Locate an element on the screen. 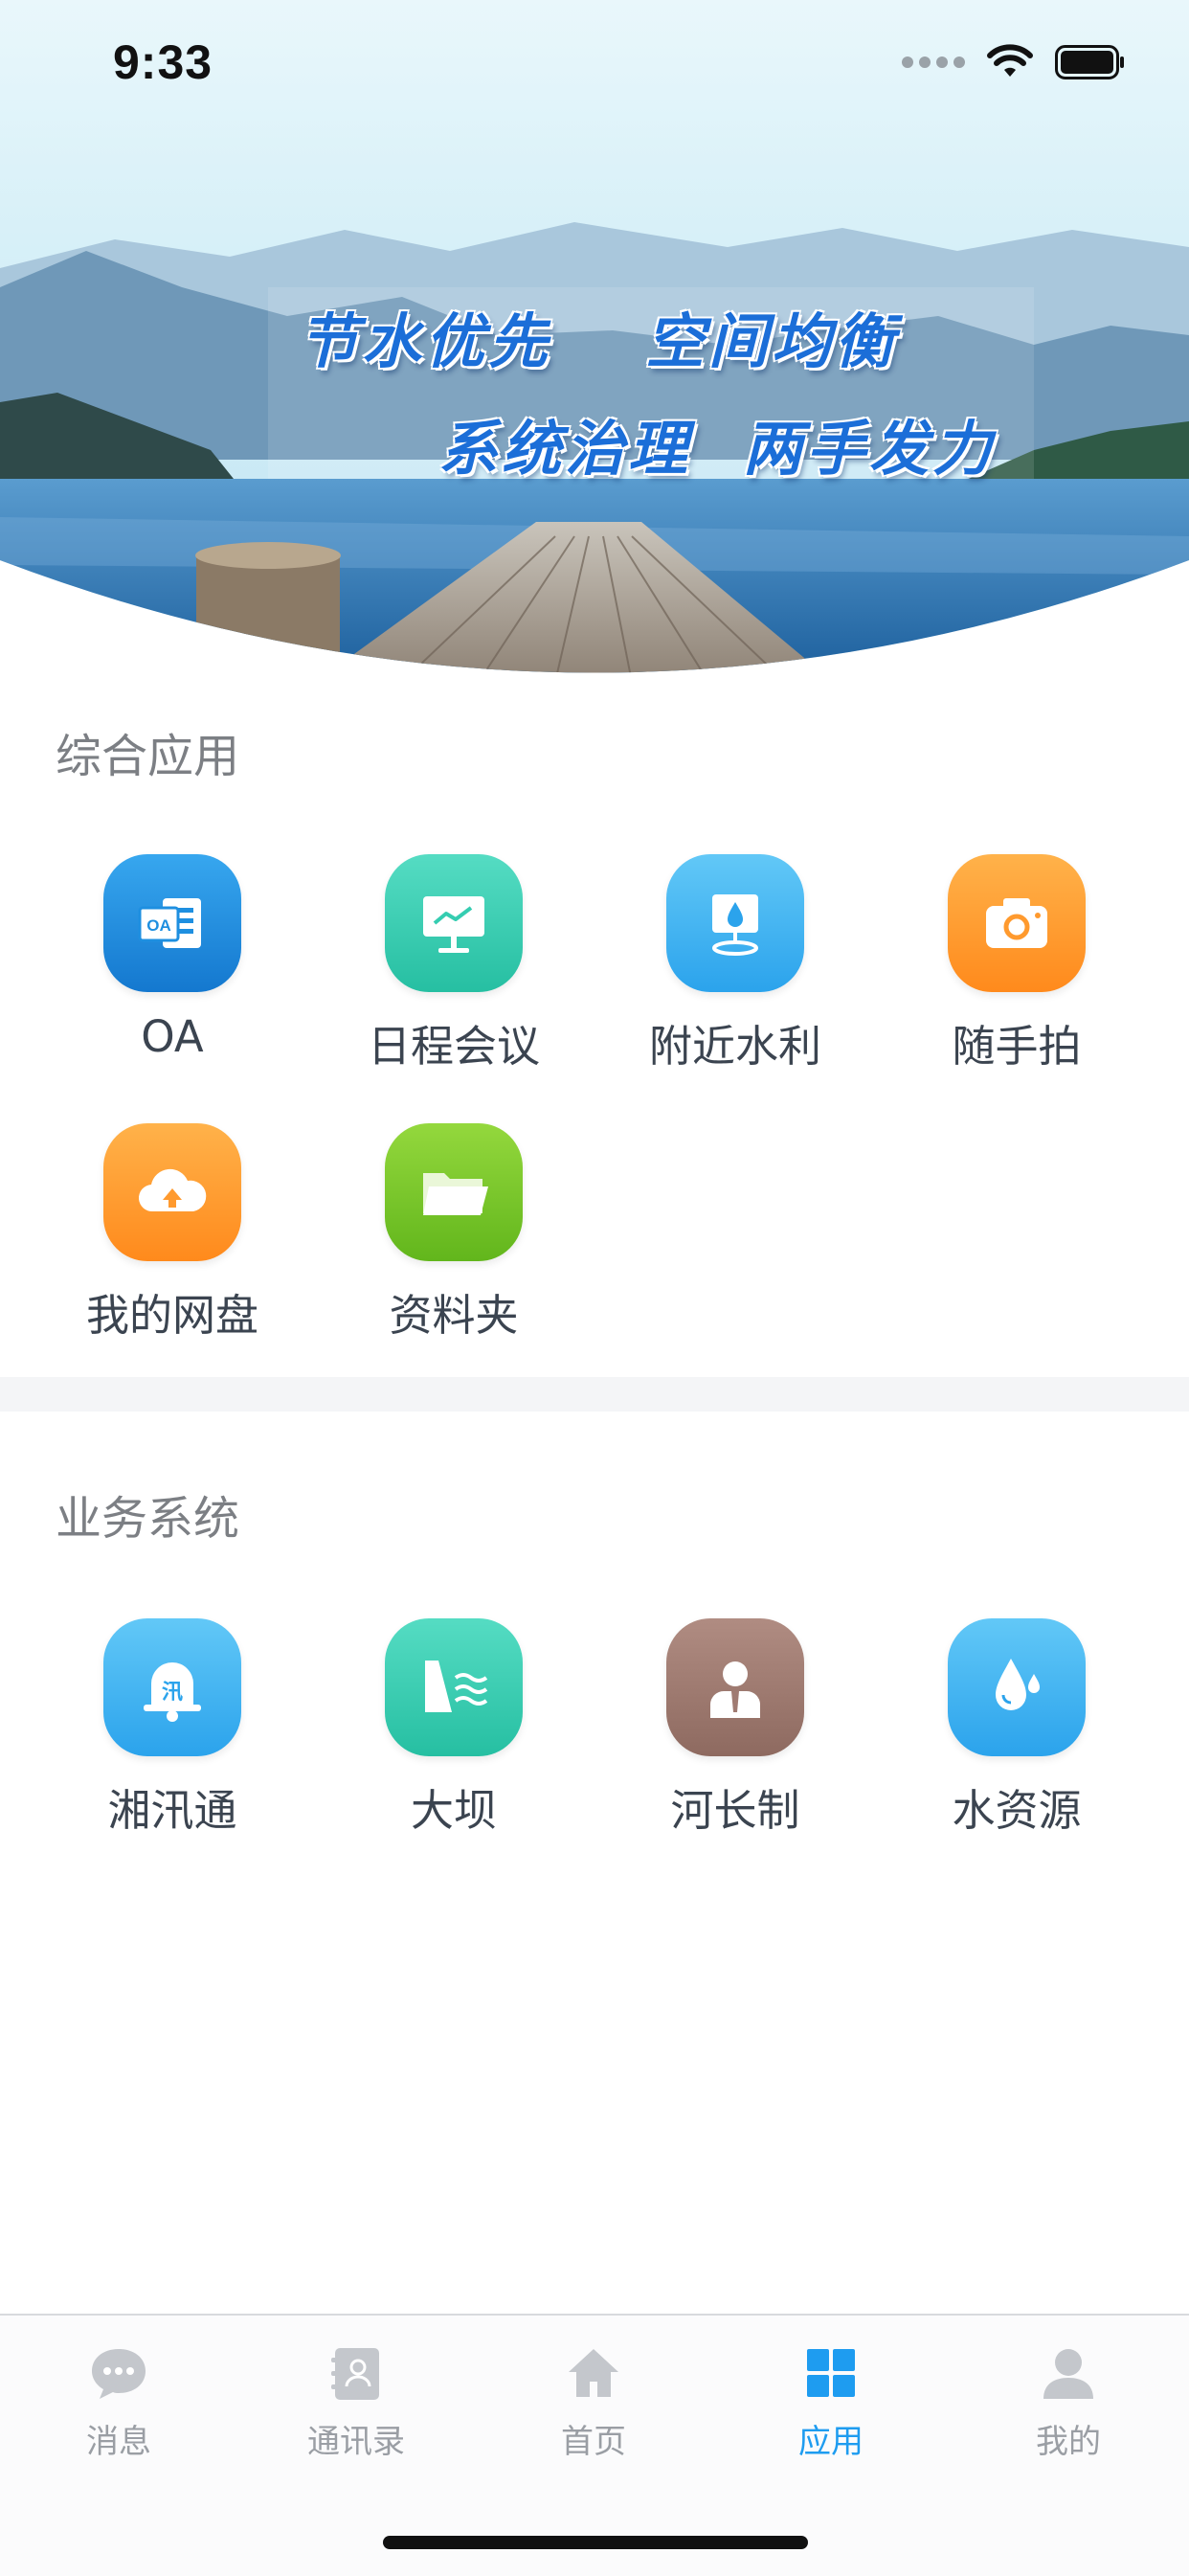 This screenshot has width=1189, height=2576. tab-label: 首页 is located at coordinates (593, 2442).